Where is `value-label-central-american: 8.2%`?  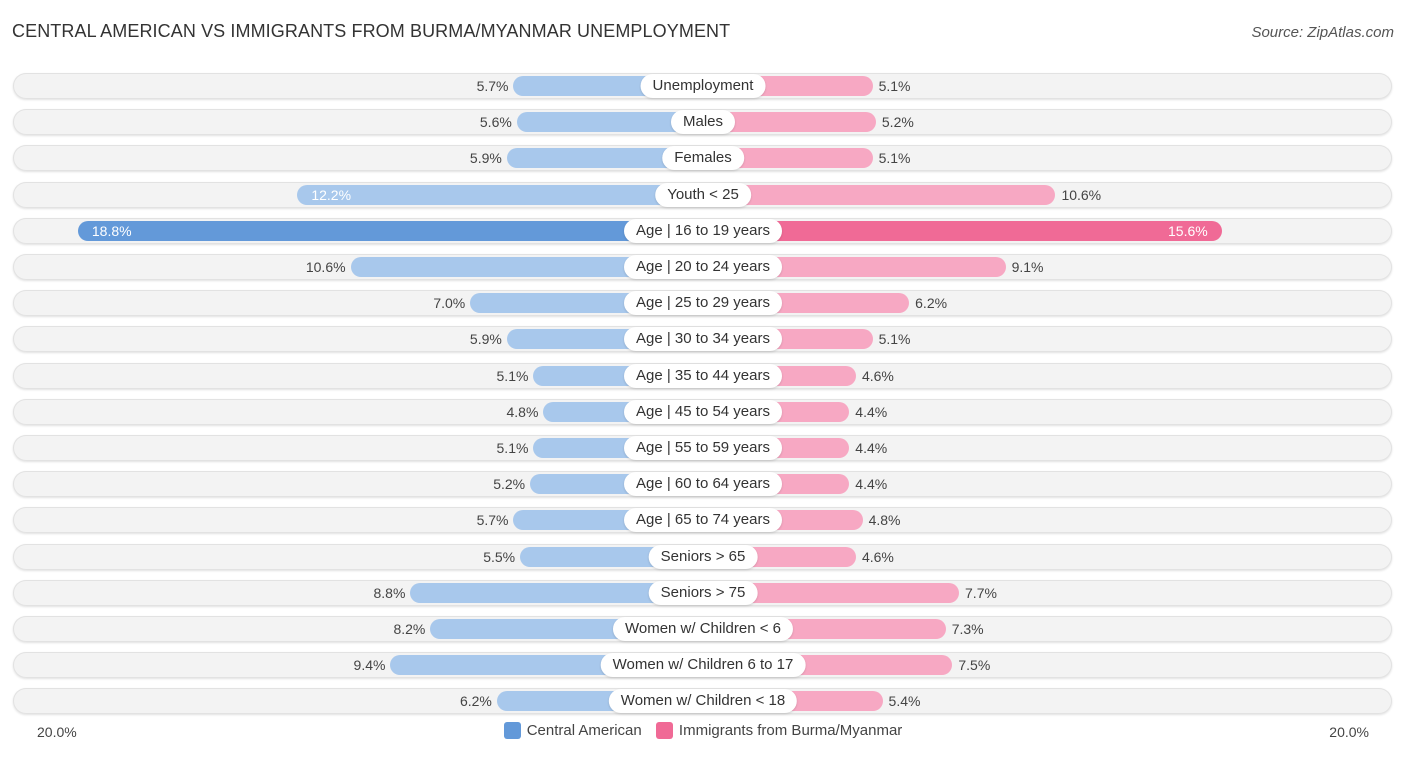
value-label-central-american: 8.2% is located at coordinates (409, 629).